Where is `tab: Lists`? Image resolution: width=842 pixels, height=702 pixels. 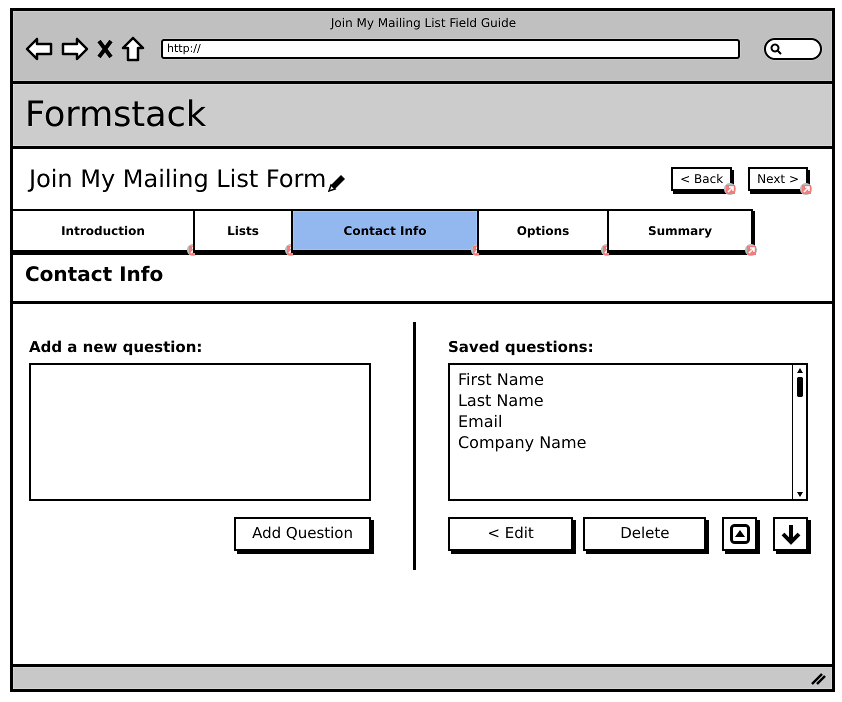
tab: Lists is located at coordinates (243, 231).